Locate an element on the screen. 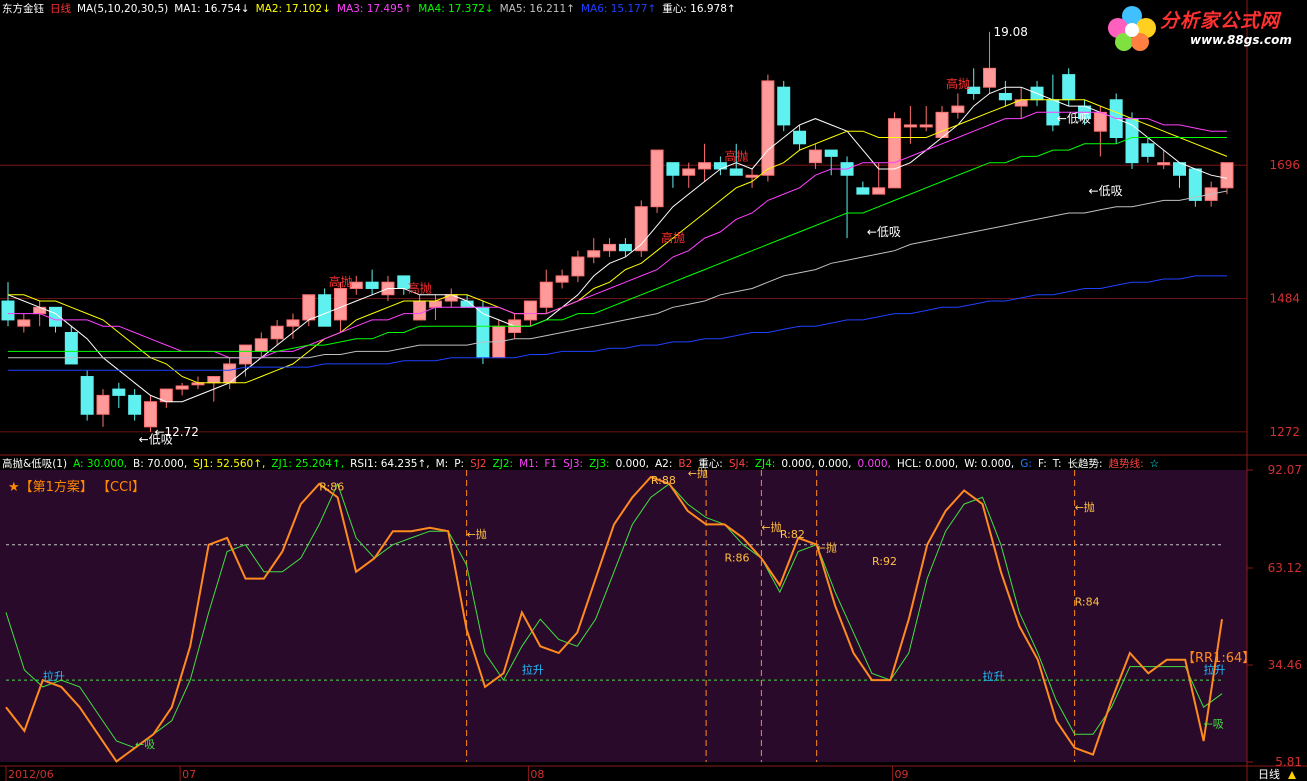  footer-period-label: 日线 is located at coordinates (1269, 774).